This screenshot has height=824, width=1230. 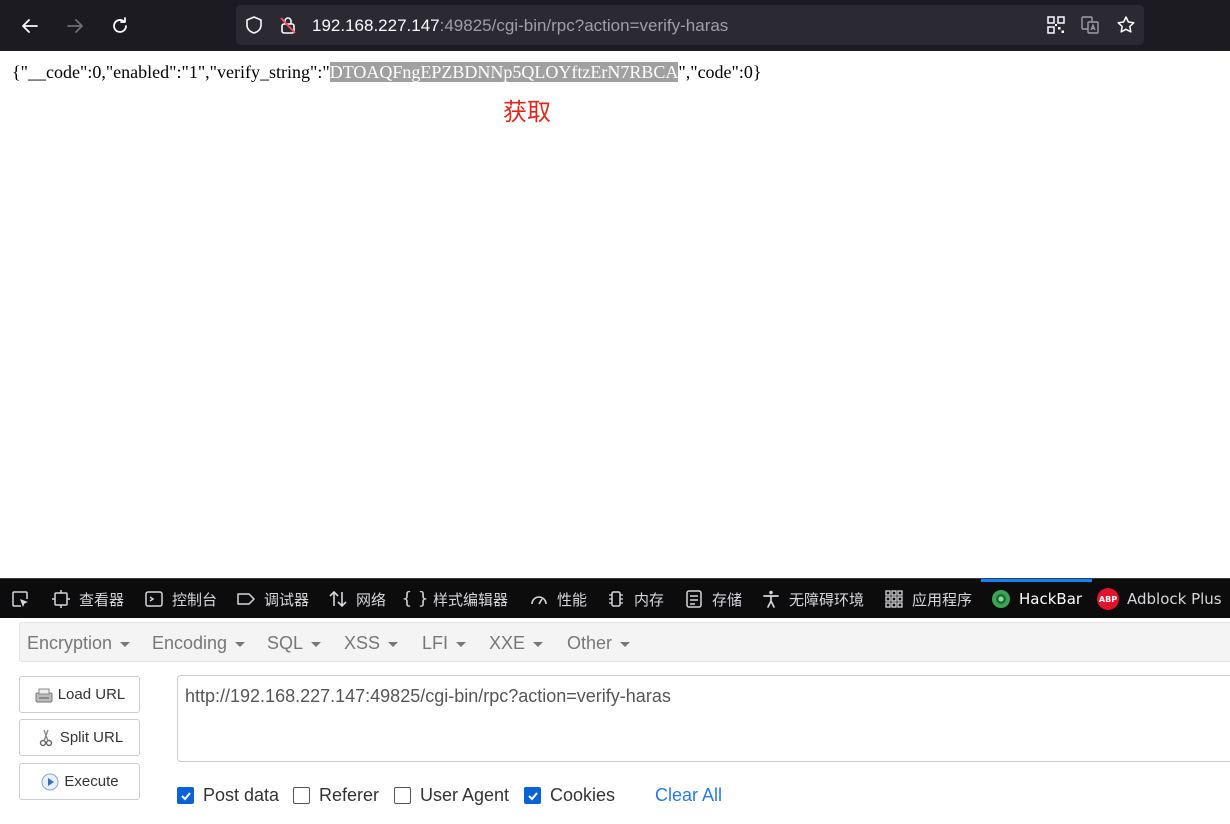 What do you see at coordinates (195, 599) in the screenshot?
I see `tab-label: 控制台` at bounding box center [195, 599].